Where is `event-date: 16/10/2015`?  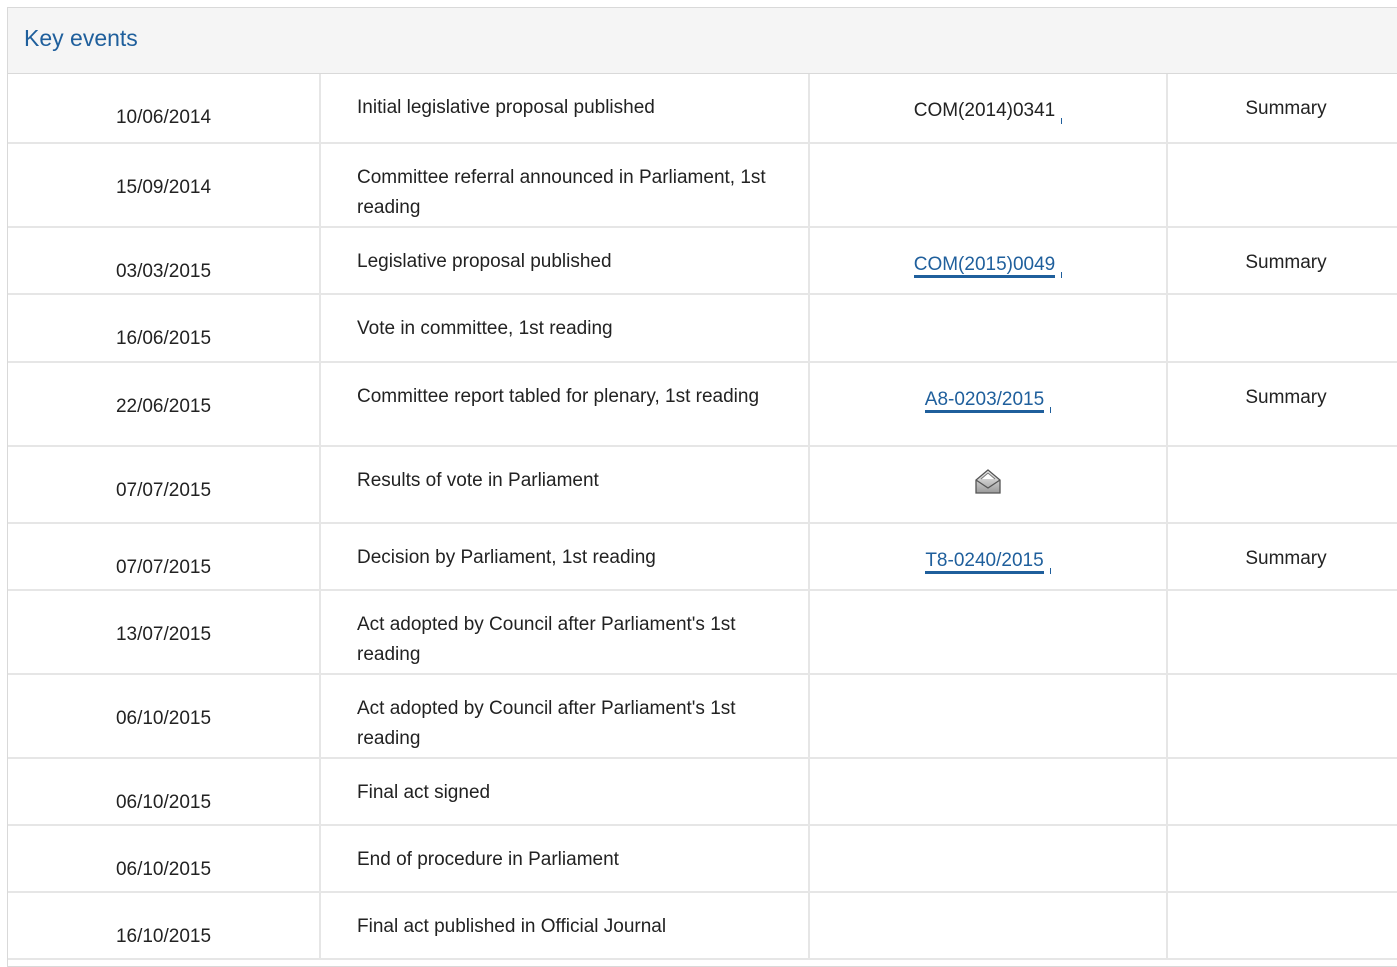 event-date: 16/10/2015 is located at coordinates (163, 936).